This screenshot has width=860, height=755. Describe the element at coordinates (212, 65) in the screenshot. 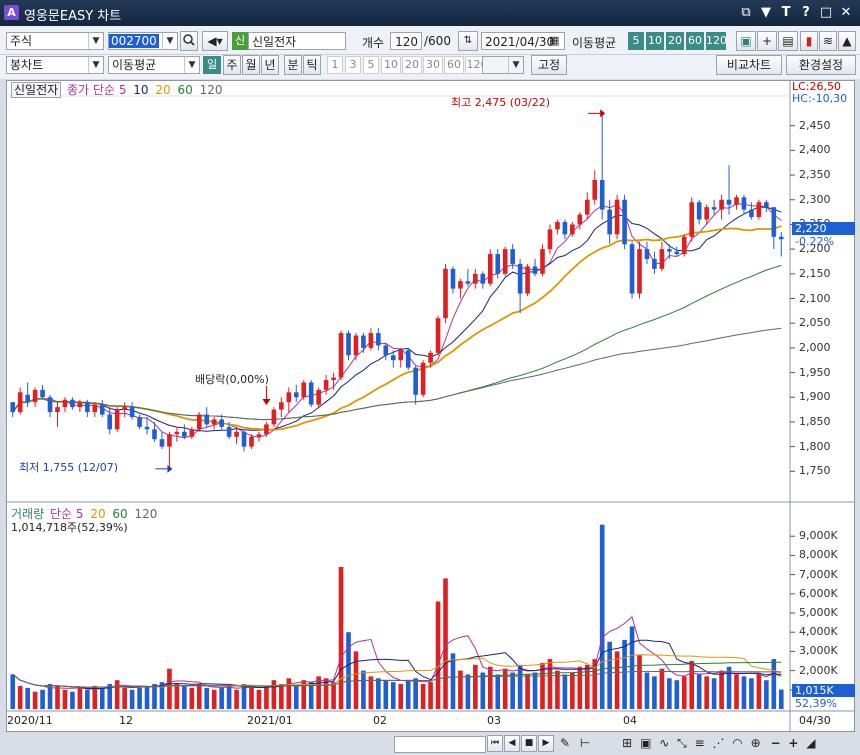

I see `tab-day: 일` at that location.